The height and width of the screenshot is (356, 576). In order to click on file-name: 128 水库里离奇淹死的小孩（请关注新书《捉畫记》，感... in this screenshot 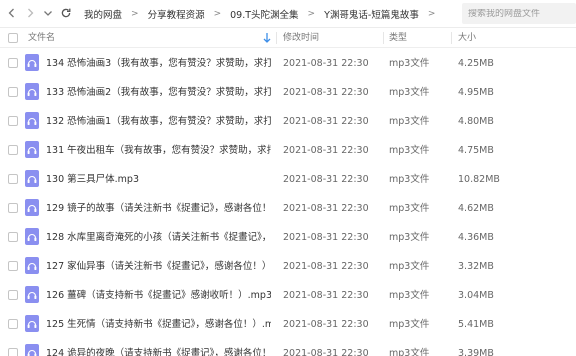, I will do `click(158, 237)`.